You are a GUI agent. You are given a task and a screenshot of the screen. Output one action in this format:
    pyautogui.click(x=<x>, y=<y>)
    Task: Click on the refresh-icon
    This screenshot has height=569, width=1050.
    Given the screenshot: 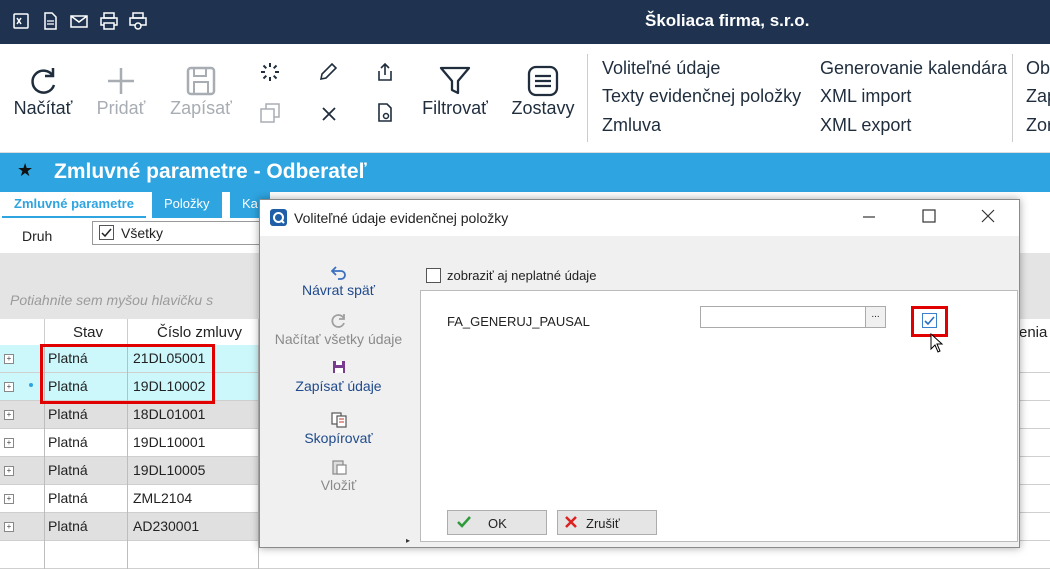 What is the action you would take?
    pyautogui.click(x=43, y=81)
    